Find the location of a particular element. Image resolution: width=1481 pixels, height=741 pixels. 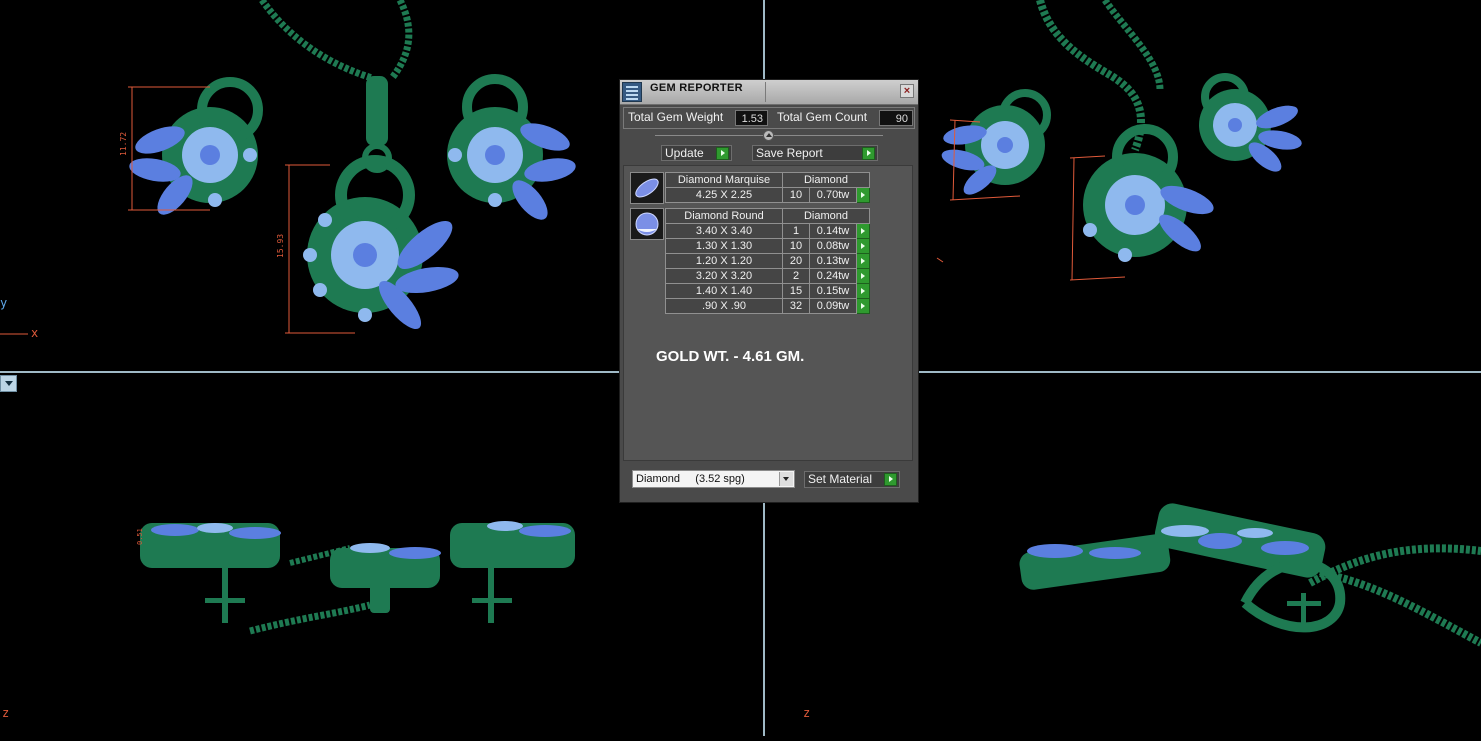

gem-size-cell: 1.30 X 1.30 is located at coordinates (724, 246).